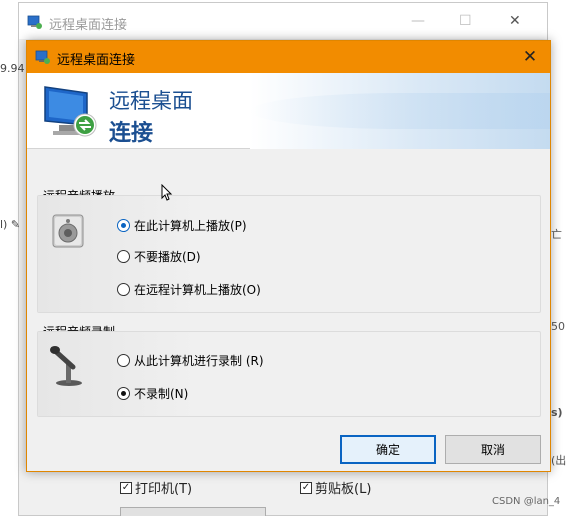 The image size is (574, 516). What do you see at coordinates (306, 487) in the screenshot?
I see `clipboard-checkbox: ✓` at bounding box center [306, 487].